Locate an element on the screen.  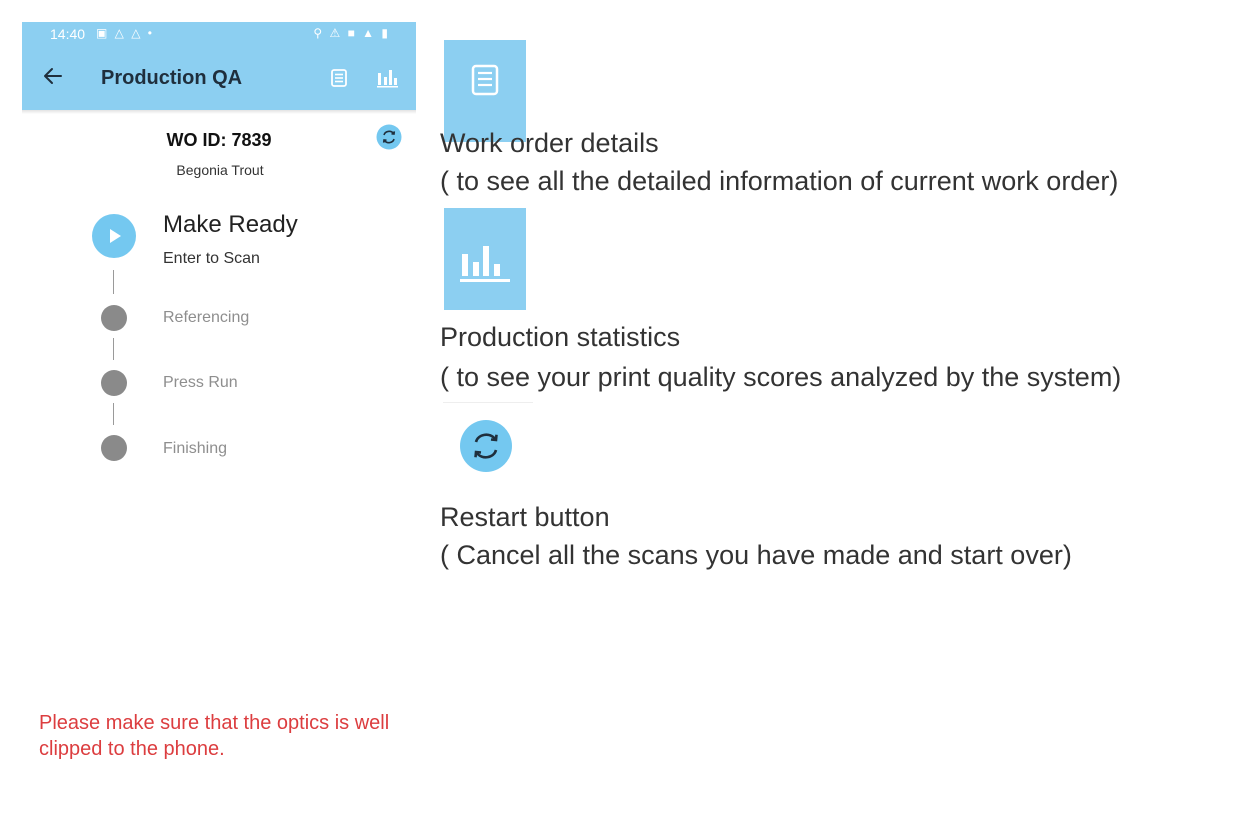
app-bar: Production QA is located at coordinates (219, 78).